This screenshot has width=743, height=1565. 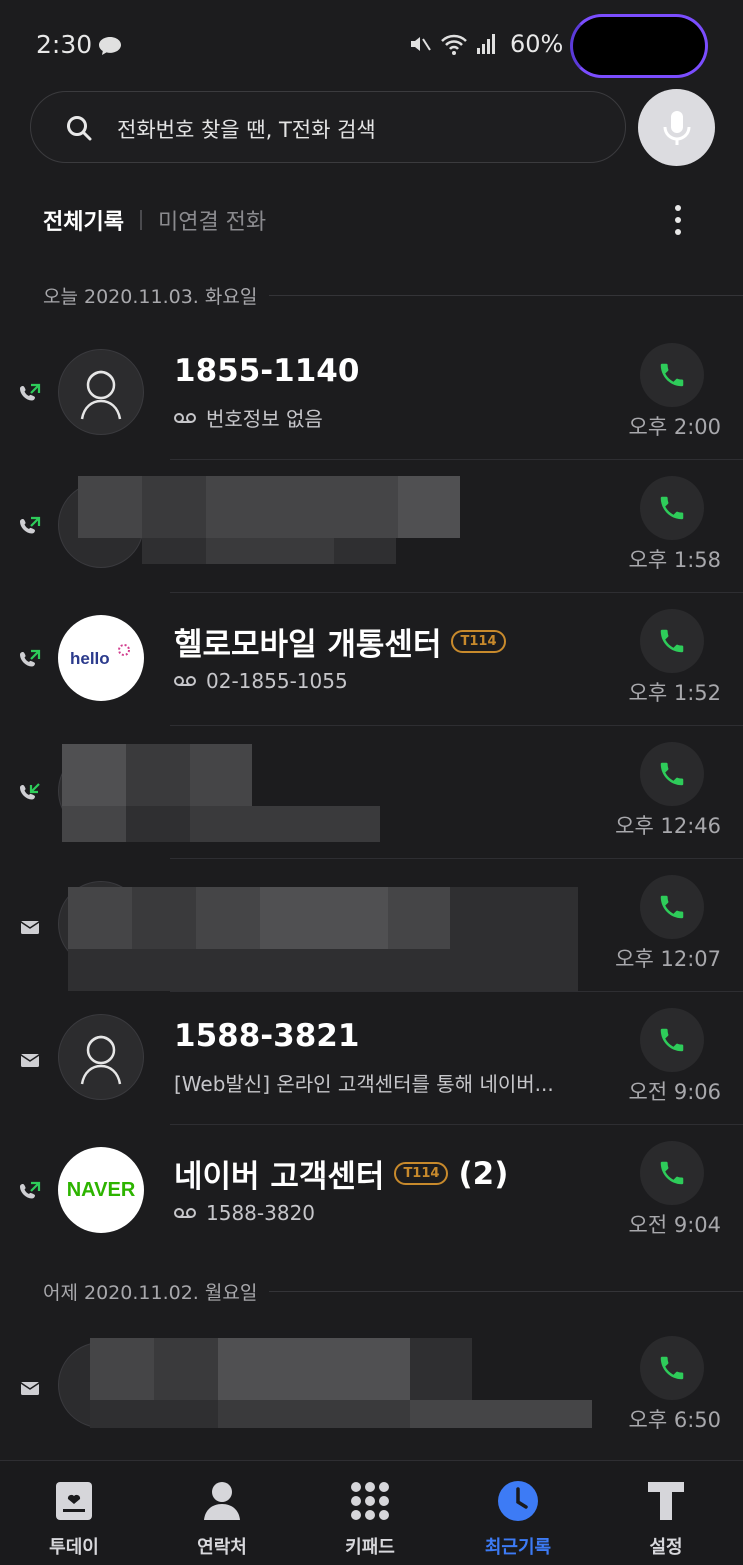 I want to click on voicemail-icon, so click(x=185, y=681).